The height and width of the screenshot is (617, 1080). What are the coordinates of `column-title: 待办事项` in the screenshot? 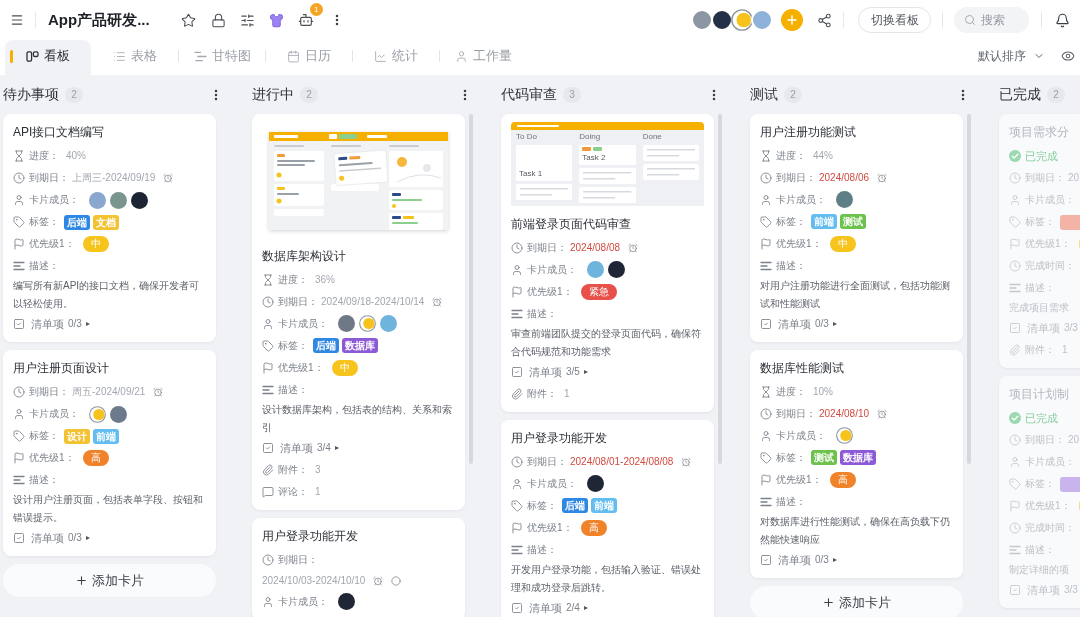 It's located at (31, 95).